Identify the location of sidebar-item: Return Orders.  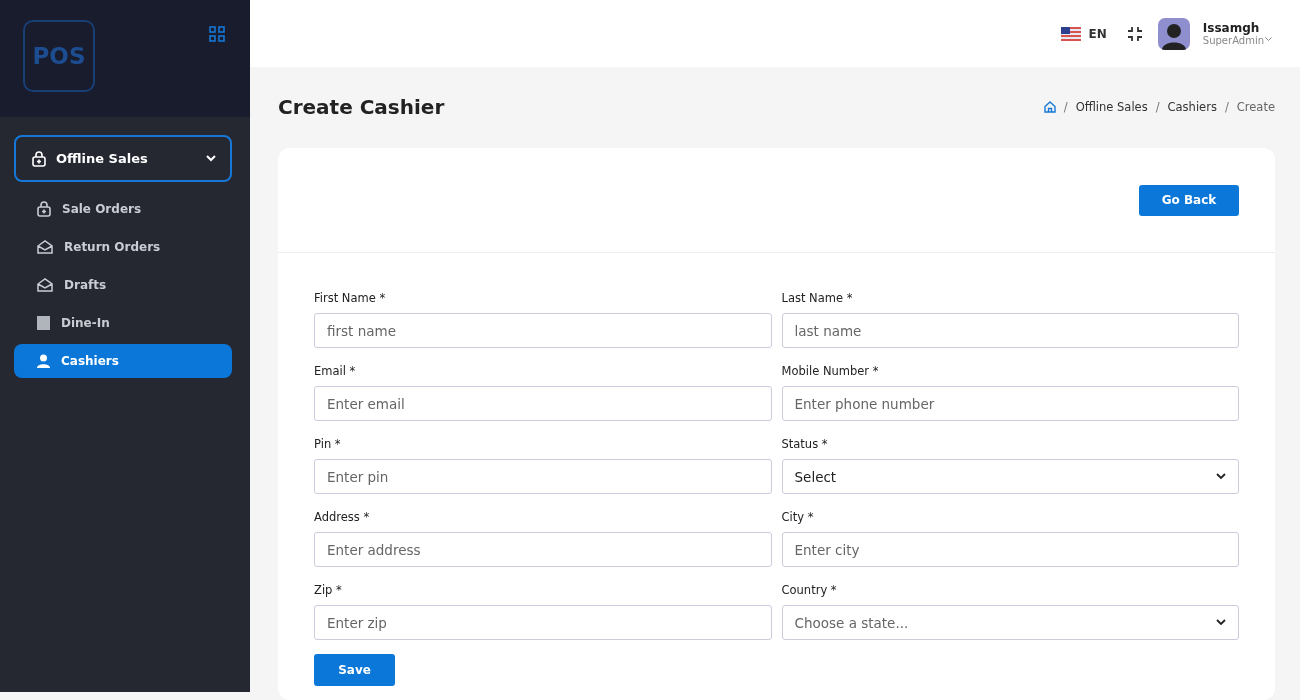
(123, 247).